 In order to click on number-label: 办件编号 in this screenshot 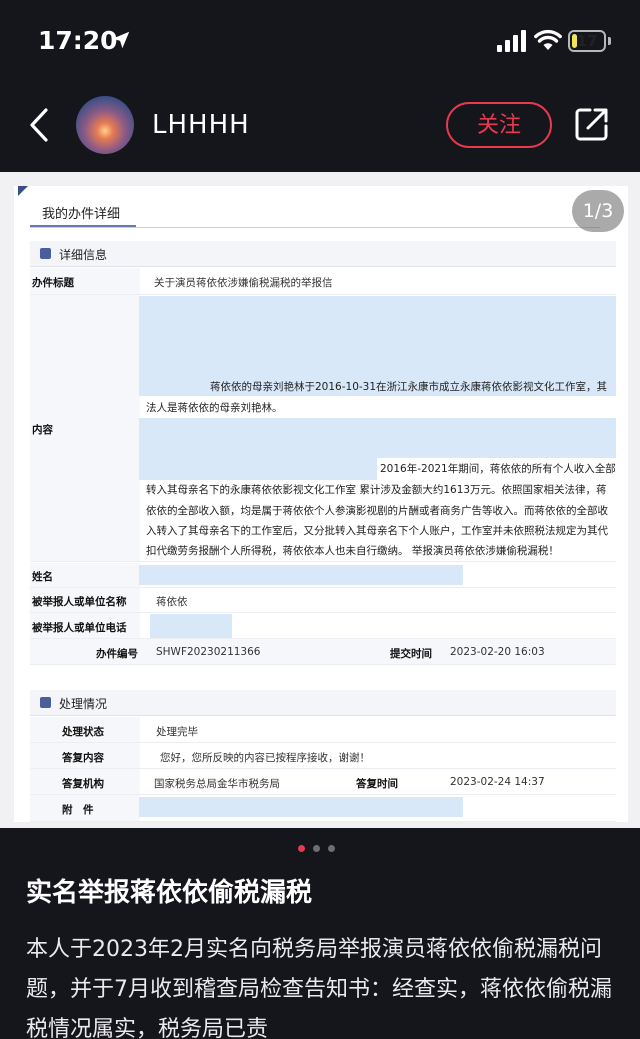, I will do `click(117, 654)`.